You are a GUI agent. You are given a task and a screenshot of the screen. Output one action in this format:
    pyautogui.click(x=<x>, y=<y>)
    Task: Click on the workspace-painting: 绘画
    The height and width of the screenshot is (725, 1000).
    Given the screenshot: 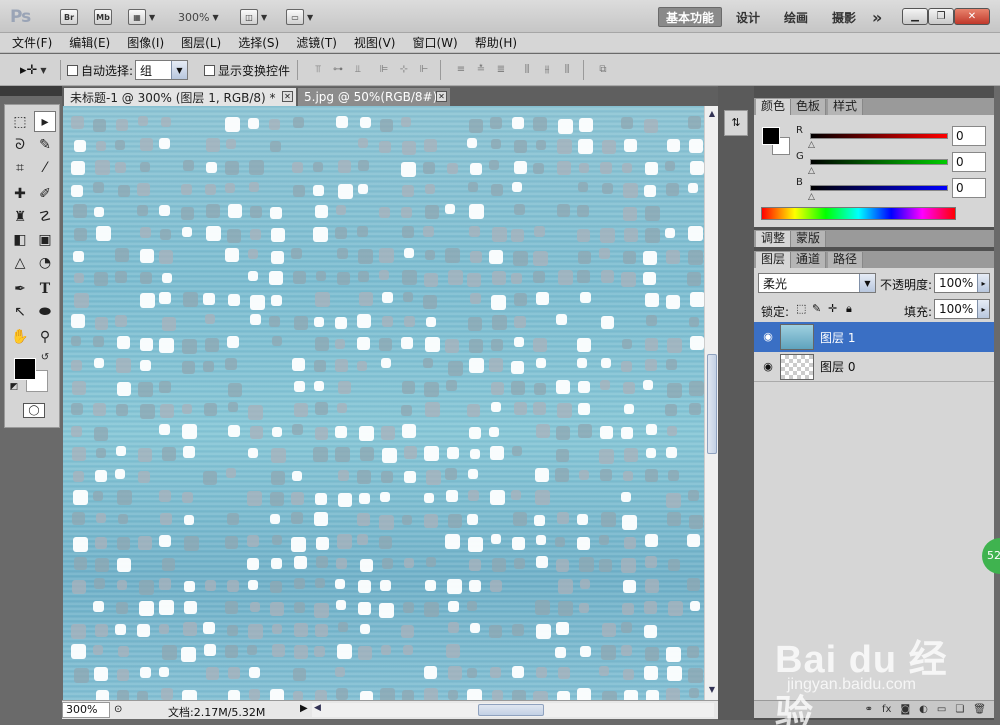 What is the action you would take?
    pyautogui.click(x=796, y=17)
    